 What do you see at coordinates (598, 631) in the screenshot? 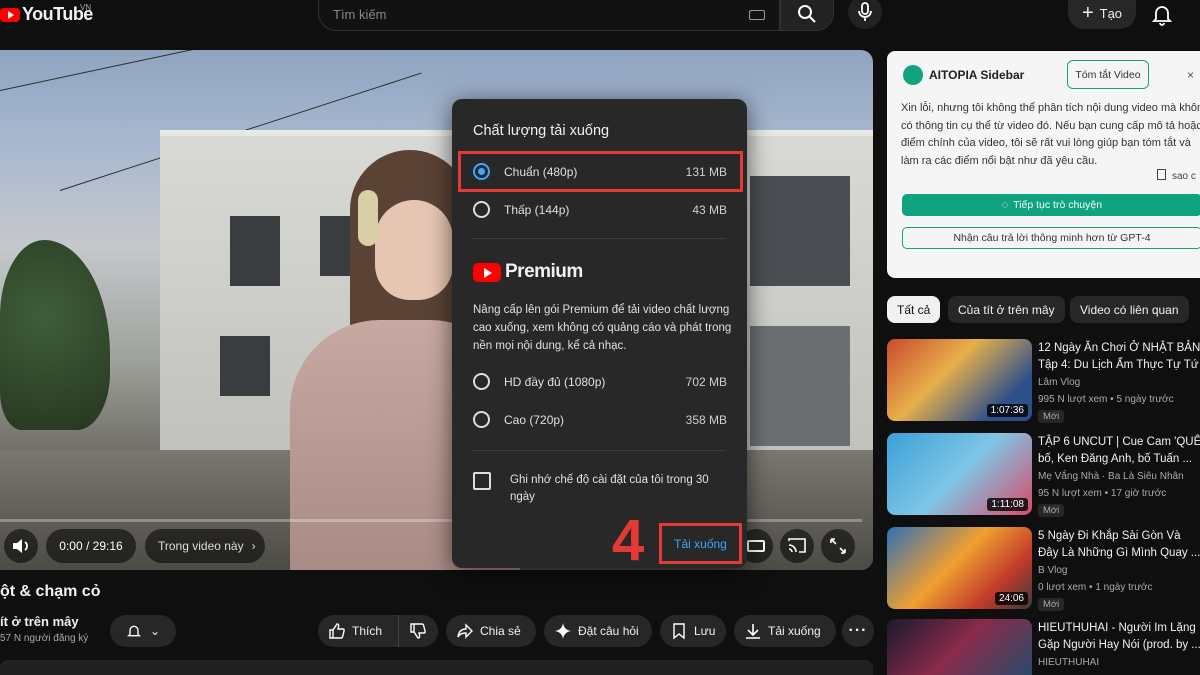
I see `ask-button: Đặt câu hỏi` at bounding box center [598, 631].